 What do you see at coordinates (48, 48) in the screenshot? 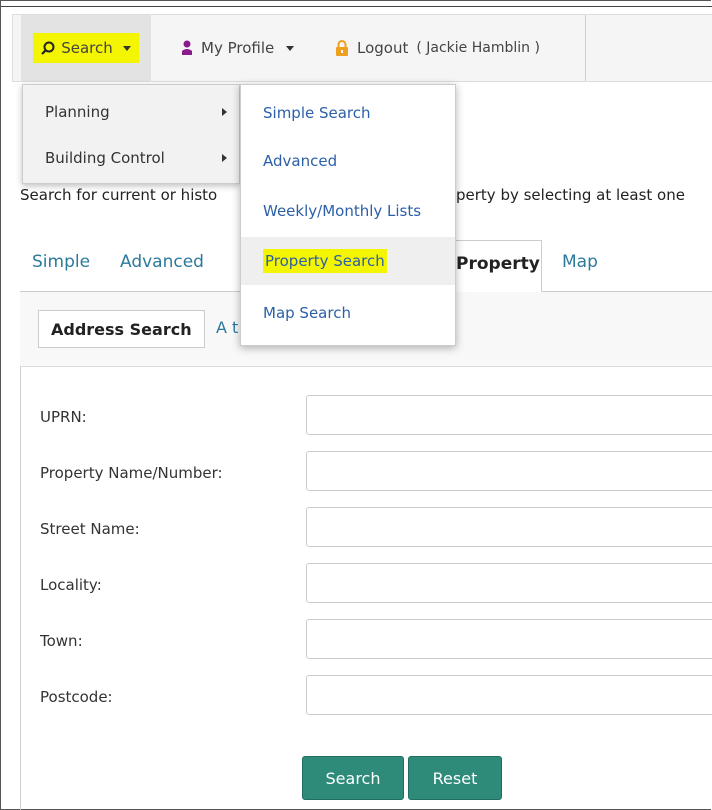
I see `search-icon` at bounding box center [48, 48].